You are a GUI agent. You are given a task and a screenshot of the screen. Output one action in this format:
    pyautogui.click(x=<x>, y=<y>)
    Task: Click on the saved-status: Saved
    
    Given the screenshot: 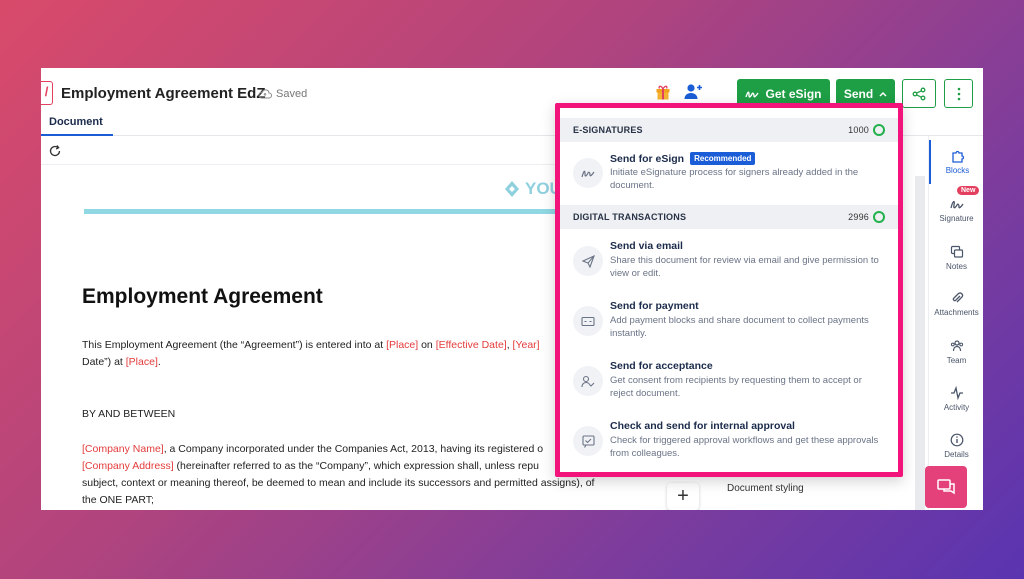 What is the action you would take?
    pyautogui.click(x=282, y=94)
    